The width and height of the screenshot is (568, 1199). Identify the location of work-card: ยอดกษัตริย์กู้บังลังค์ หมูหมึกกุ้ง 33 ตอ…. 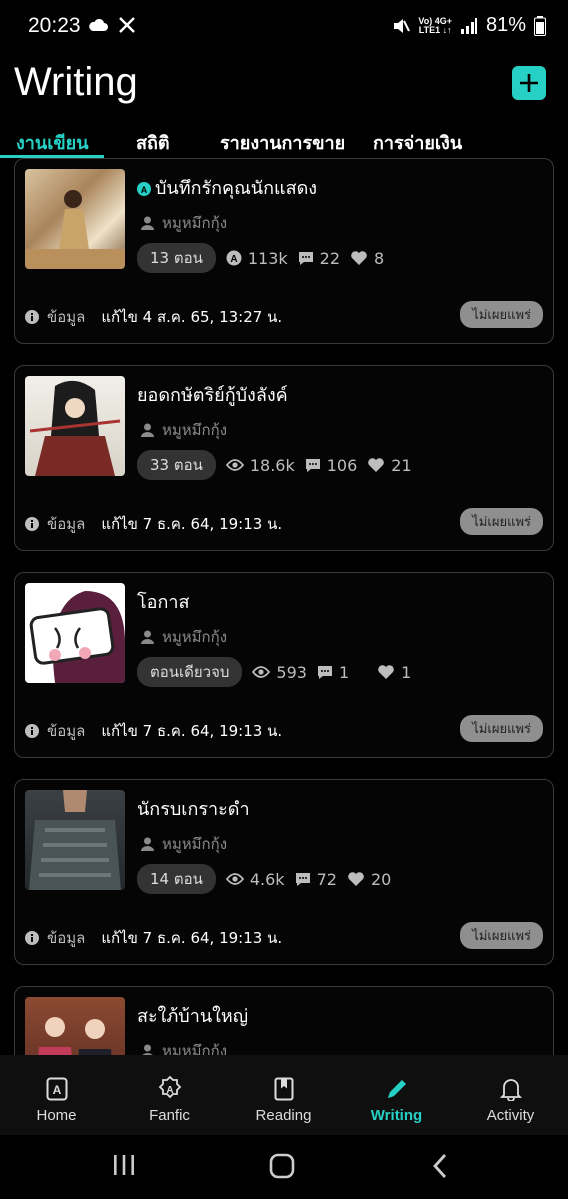
(284, 458).